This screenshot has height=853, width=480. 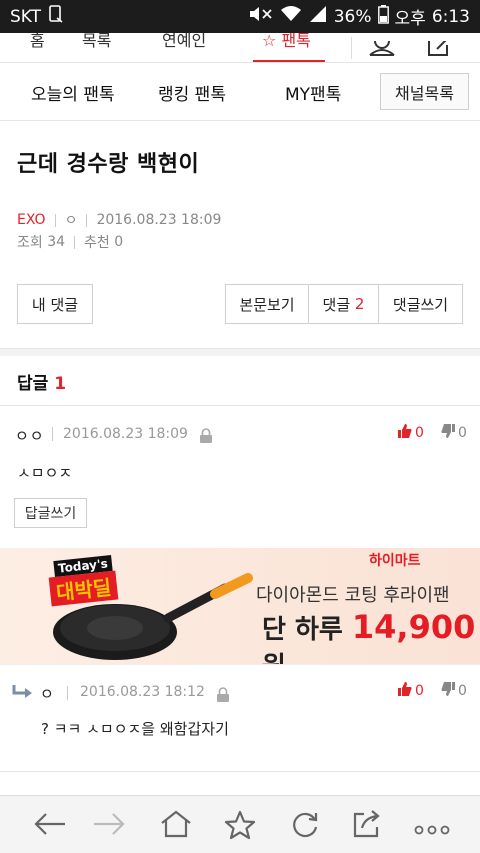 What do you see at coordinates (432, 829) in the screenshot?
I see `more-icon` at bounding box center [432, 829].